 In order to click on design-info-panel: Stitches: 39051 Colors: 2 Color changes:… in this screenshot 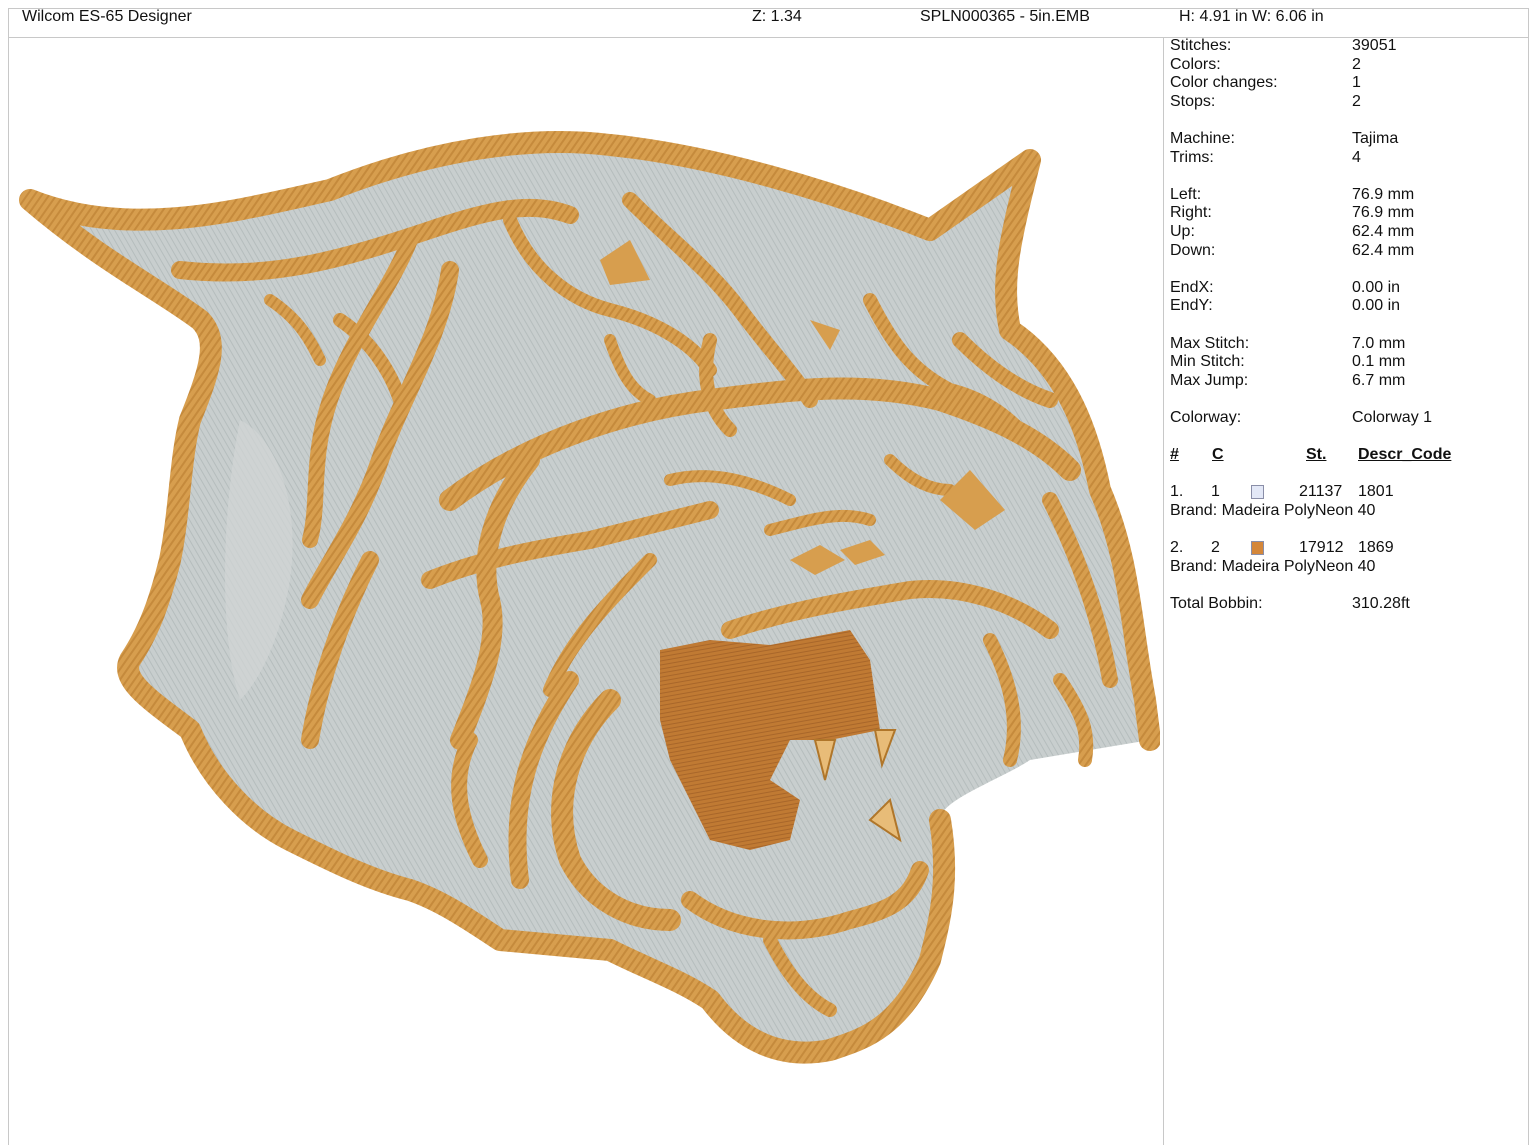, I will do `click(1345, 325)`.